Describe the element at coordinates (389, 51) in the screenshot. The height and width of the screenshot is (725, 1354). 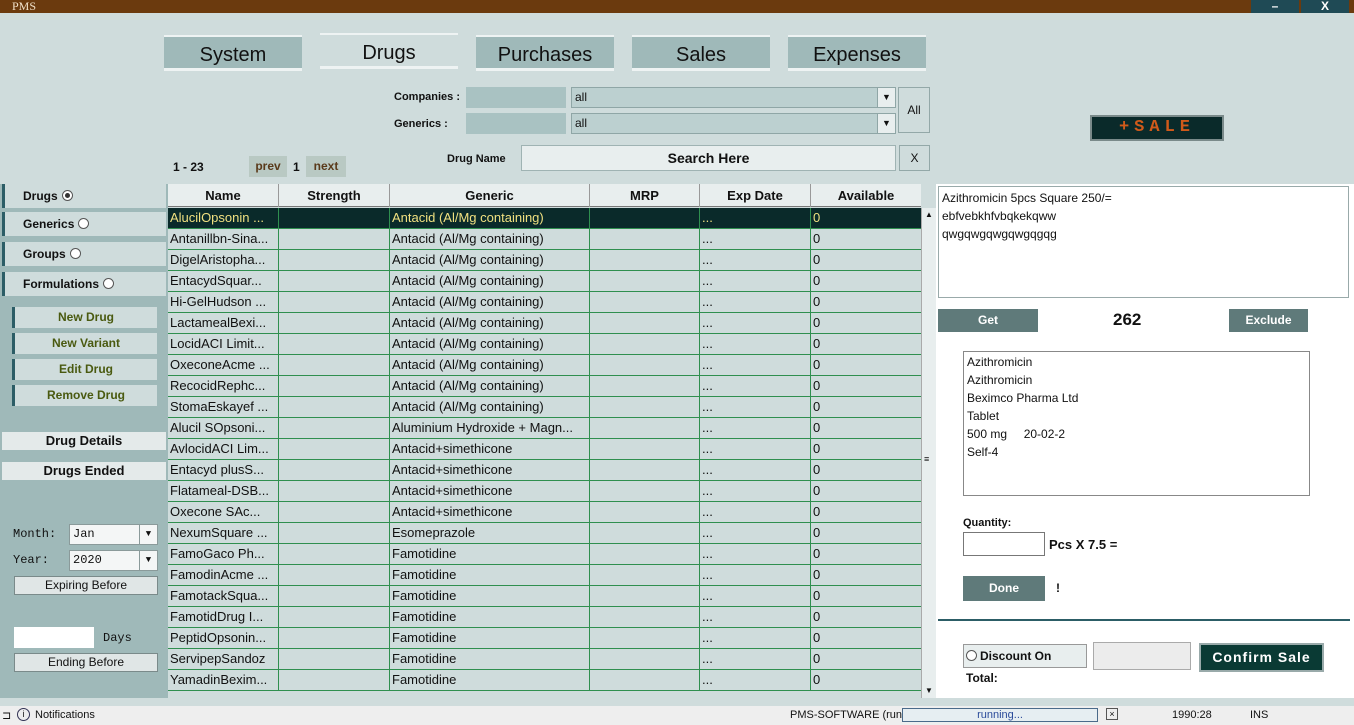
I see `tab-drugs: Drugs` at that location.